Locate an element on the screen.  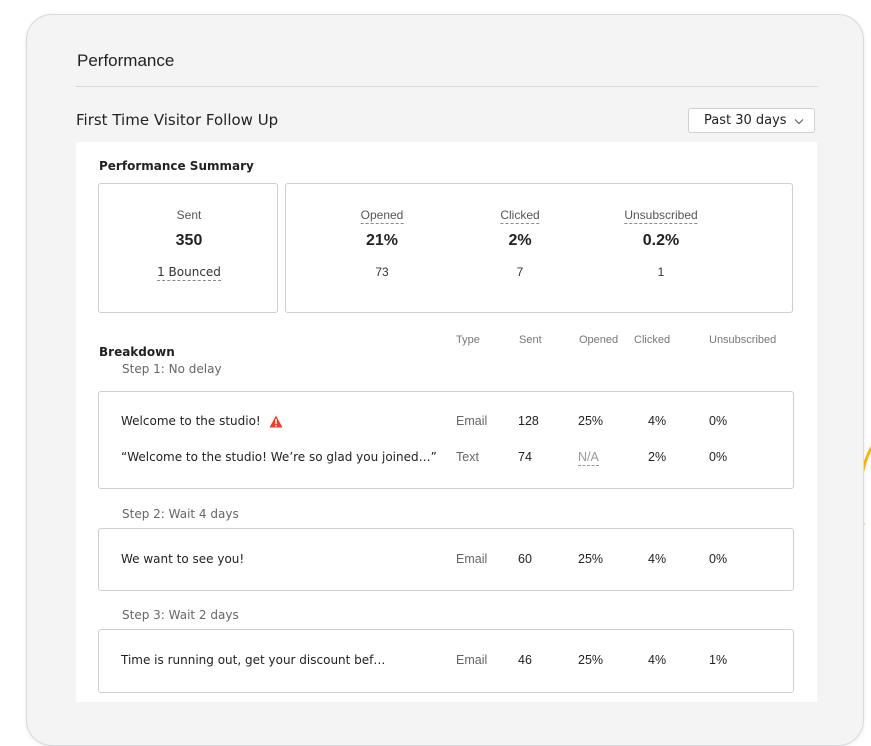
row-unsubscribed: 1% is located at coordinates (718, 660).